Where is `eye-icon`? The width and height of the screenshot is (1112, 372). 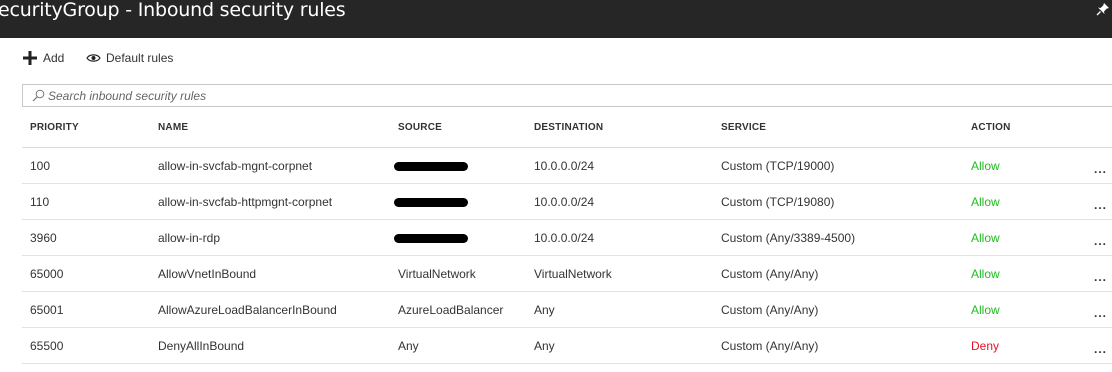 eye-icon is located at coordinates (93, 58).